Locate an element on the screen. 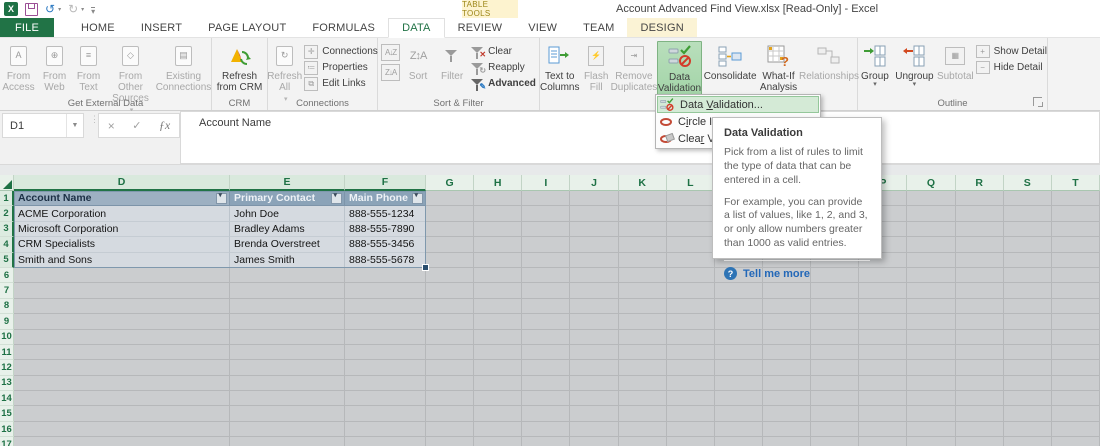 This screenshot has width=1100, height=446. tab-insert: INSERT is located at coordinates (161, 27).